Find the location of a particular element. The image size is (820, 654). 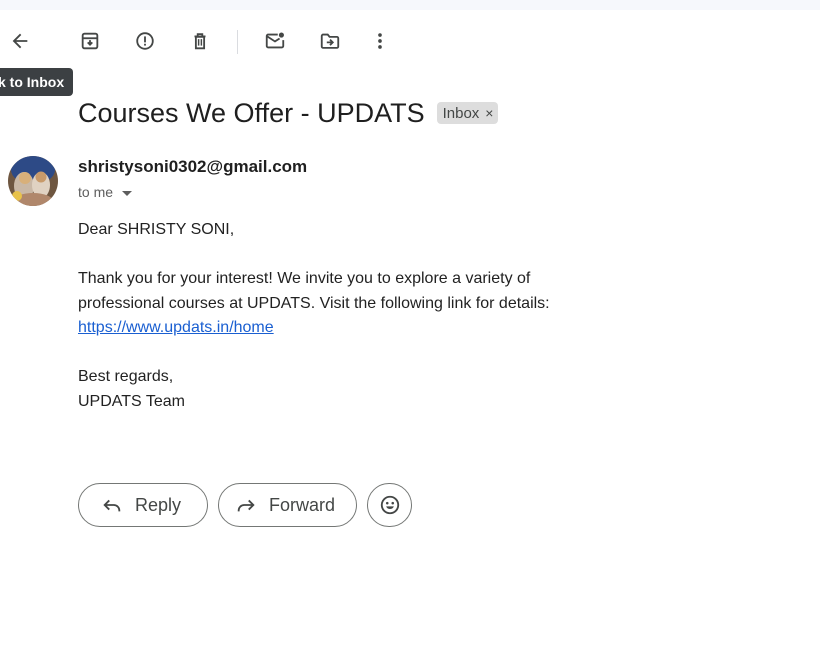

archive-button is located at coordinates (90, 41).